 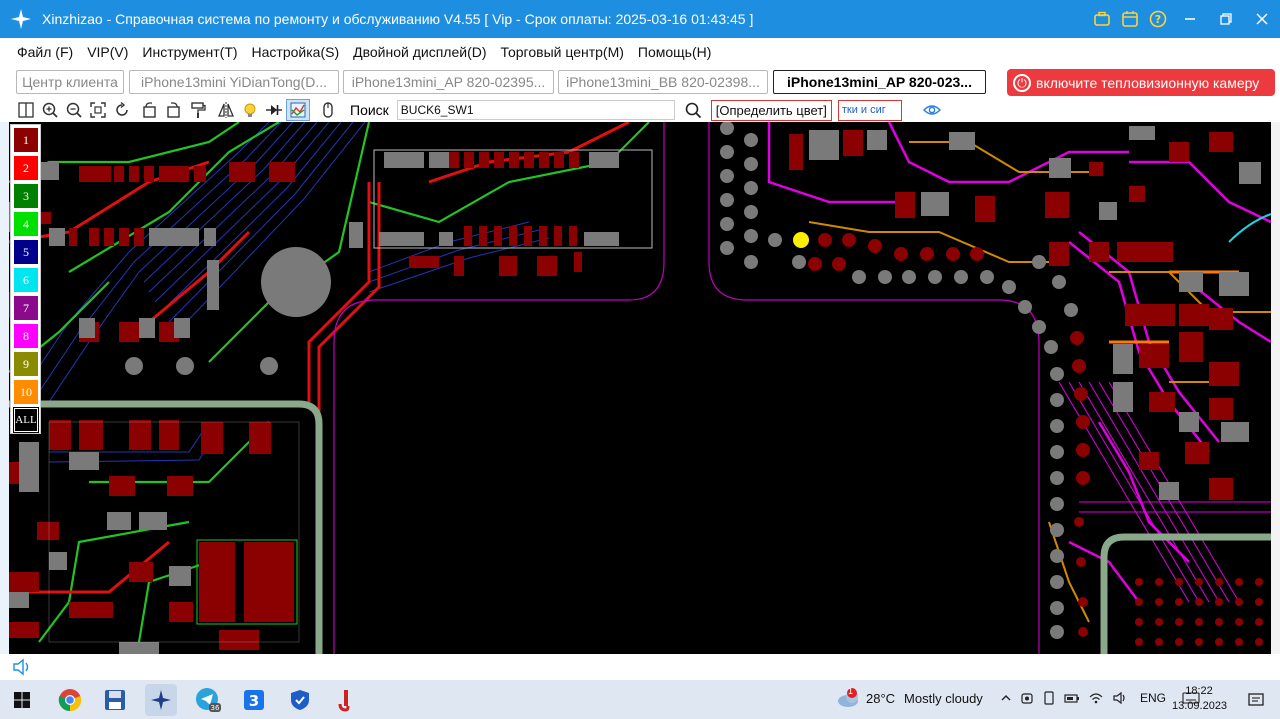 I want to click on clock: 18:22 13.09.2023, so click(x=1200, y=699).